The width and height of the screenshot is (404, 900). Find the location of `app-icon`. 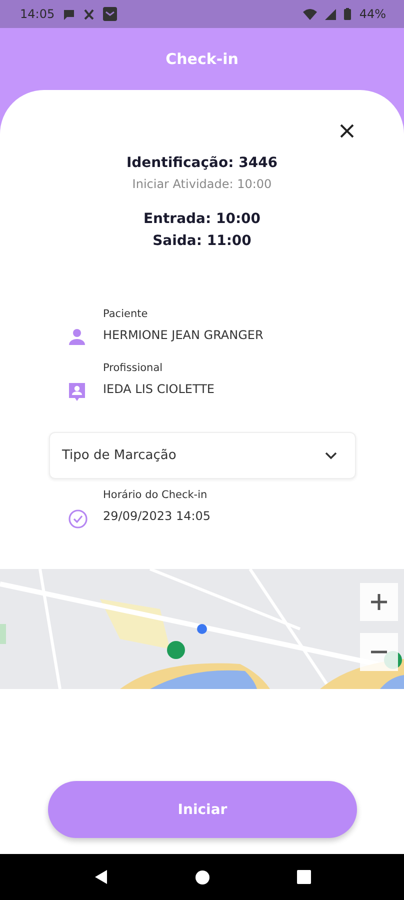

app-icon is located at coordinates (109, 14).